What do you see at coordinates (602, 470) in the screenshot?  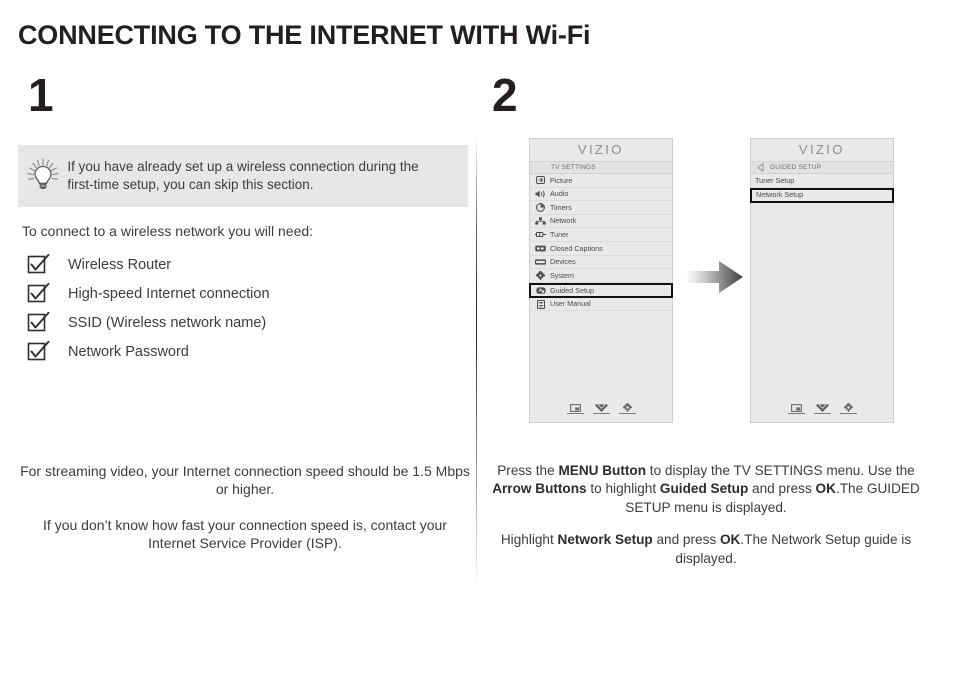 I see `emphasis-text: MENU Button` at bounding box center [602, 470].